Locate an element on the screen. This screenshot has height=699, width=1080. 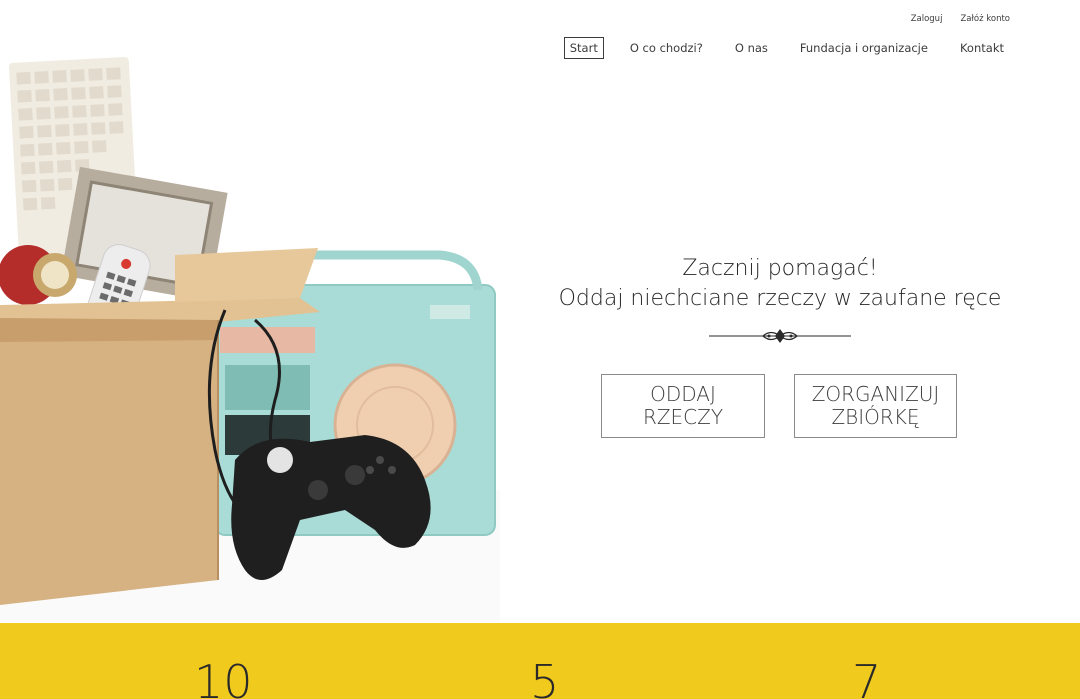
nav-item-about-idea: O co chodzi? is located at coordinates (666, 48).